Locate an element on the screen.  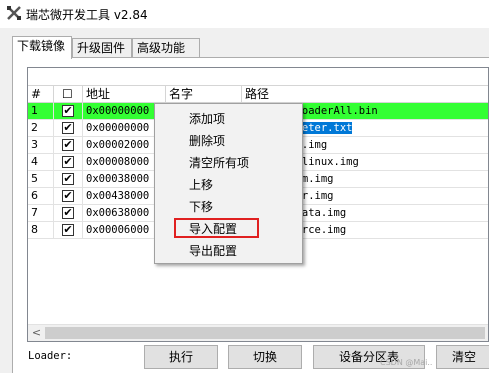
context-menu: 添加项 删除项 清空所有项 上移 下移 导入配置 导出配置 is located at coordinates (228, 183).